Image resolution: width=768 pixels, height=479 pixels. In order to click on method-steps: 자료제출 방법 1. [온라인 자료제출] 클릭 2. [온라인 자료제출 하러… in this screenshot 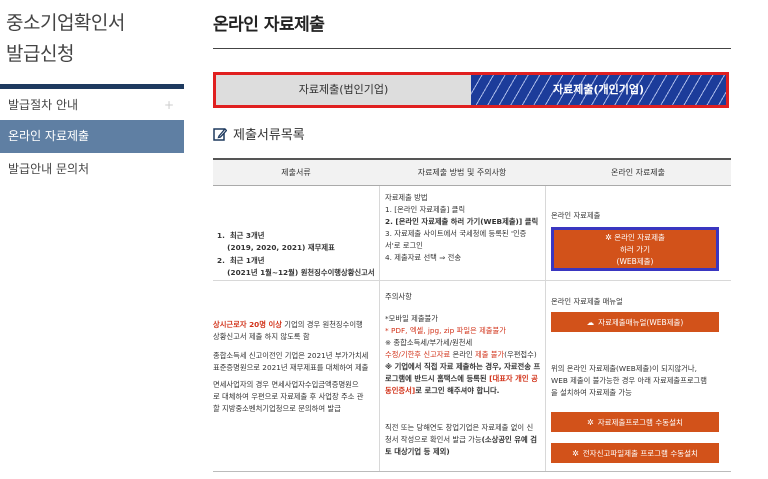, I will do `click(462, 227)`.